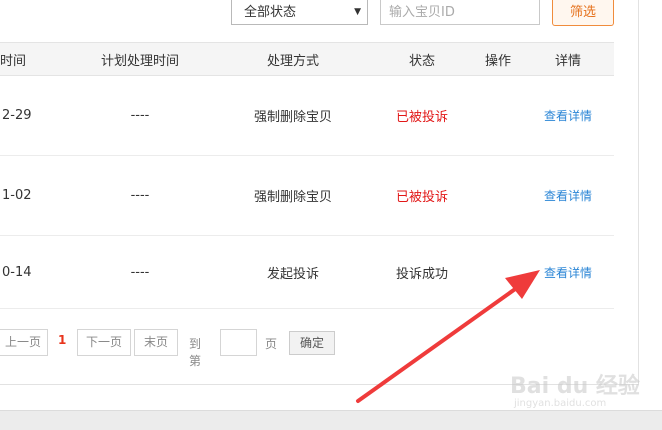 This screenshot has width=662, height=430. What do you see at coordinates (567, 61) in the screenshot?
I see `header-detail: 详情` at bounding box center [567, 61].